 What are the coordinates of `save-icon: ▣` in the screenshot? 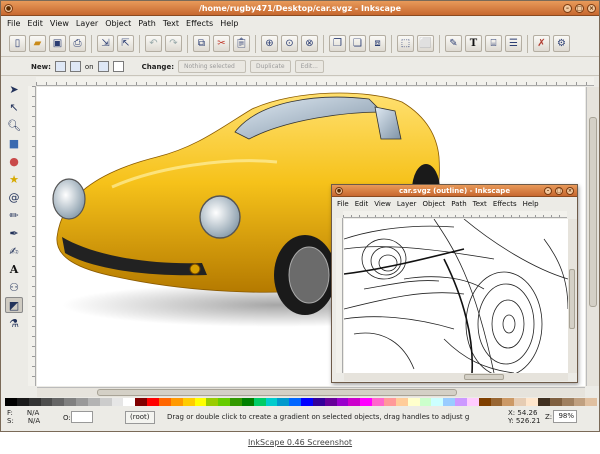 It's located at (57, 43).